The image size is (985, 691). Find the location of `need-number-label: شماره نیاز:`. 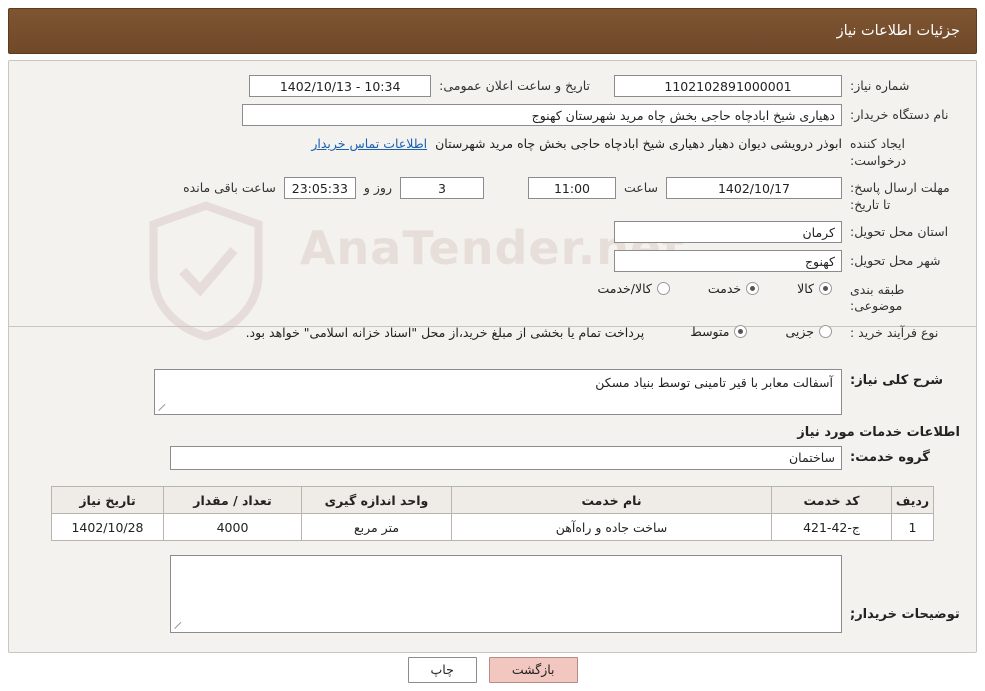

need-number-label: شماره نیاز: is located at coordinates (880, 85).